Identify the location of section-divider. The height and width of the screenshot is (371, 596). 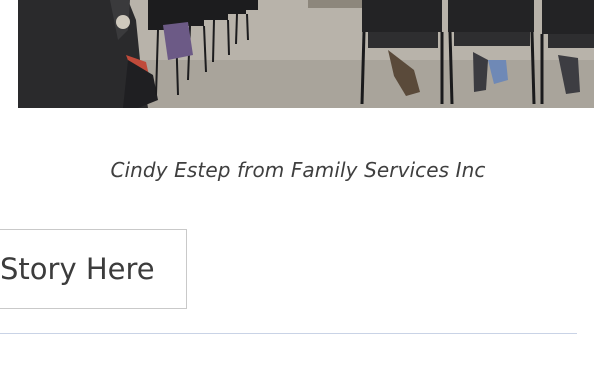
(288, 333).